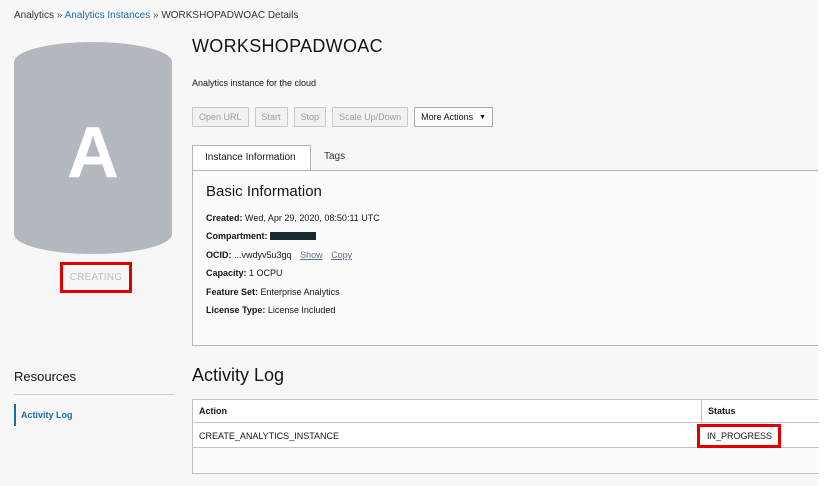  What do you see at coordinates (269, 436) in the screenshot?
I see `row-action-cell: CREATE_ANALYTICS_INSTANCE` at bounding box center [269, 436].